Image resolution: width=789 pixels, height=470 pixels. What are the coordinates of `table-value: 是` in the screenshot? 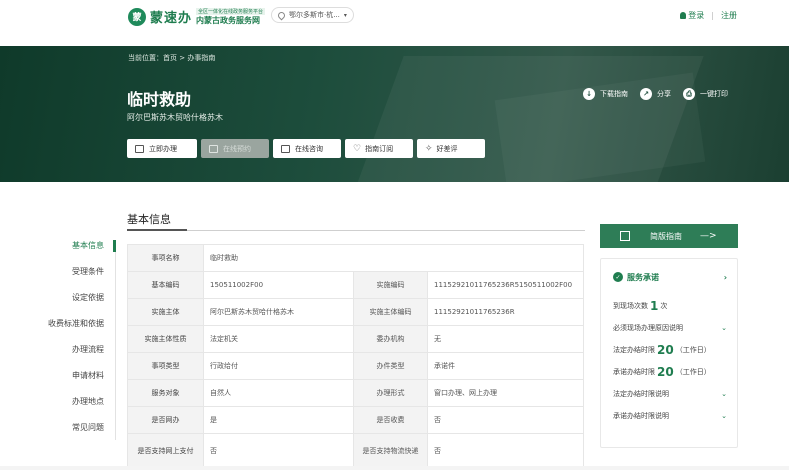 It's located at (278, 420).